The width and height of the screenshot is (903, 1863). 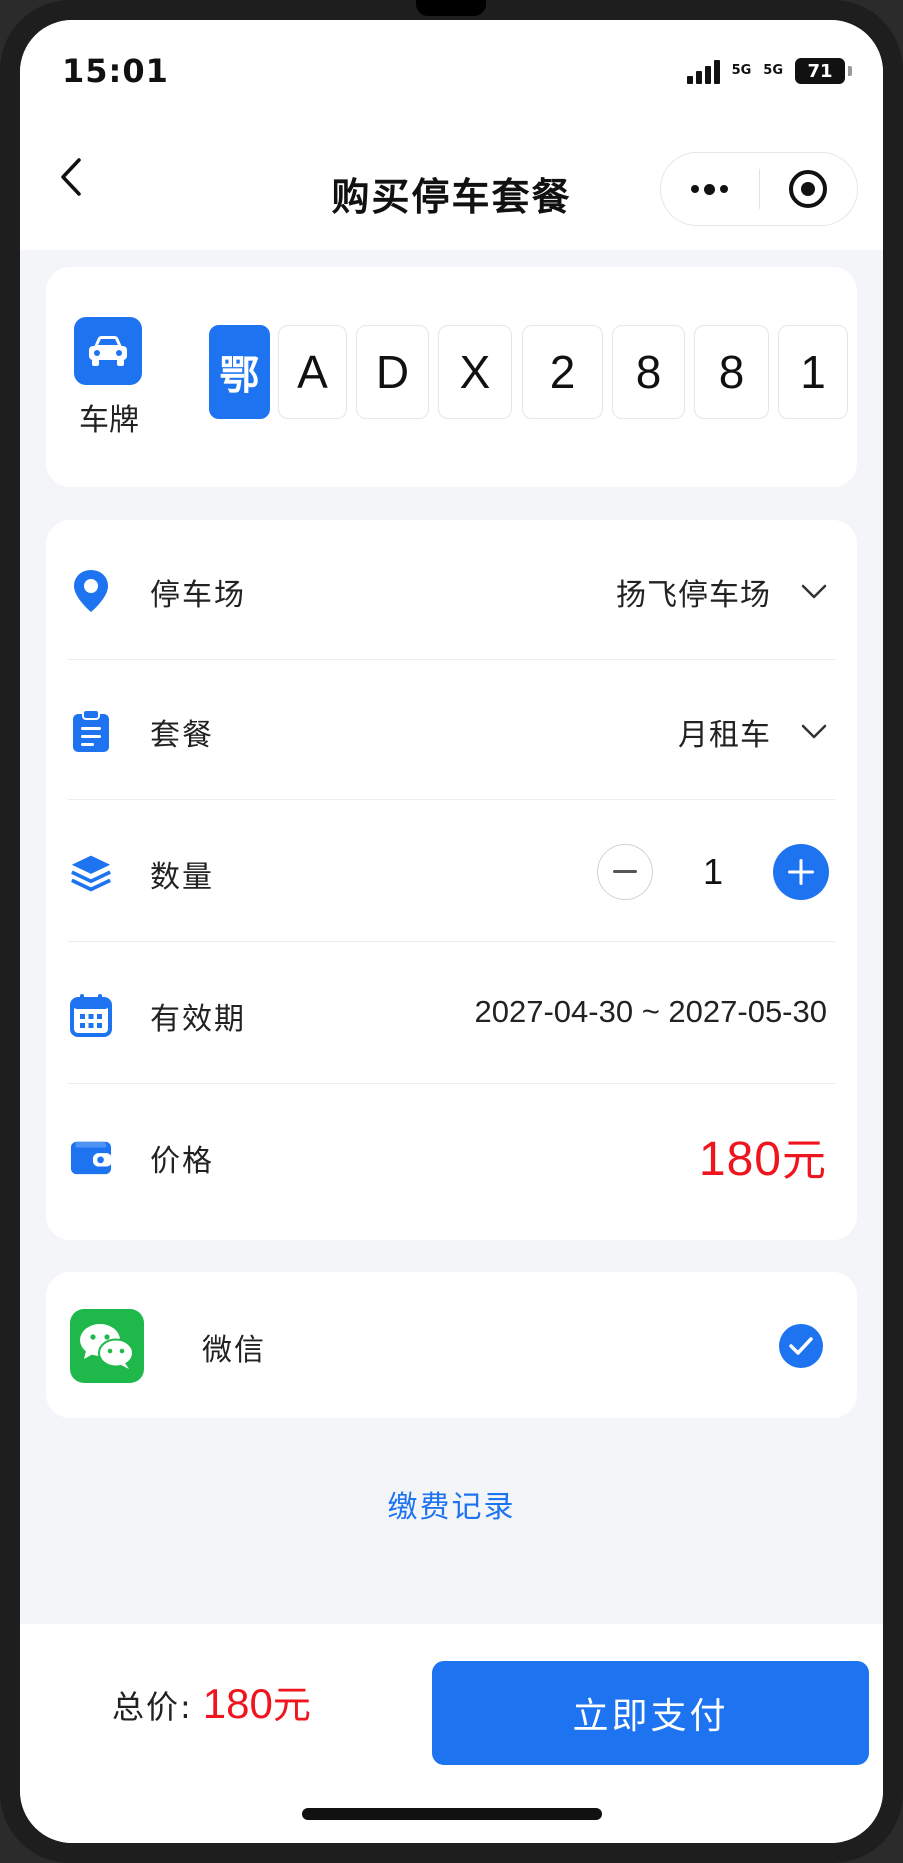 I want to click on validity-value: 2027-04-30 ~ 2027-05-30, so click(x=650, y=1011).